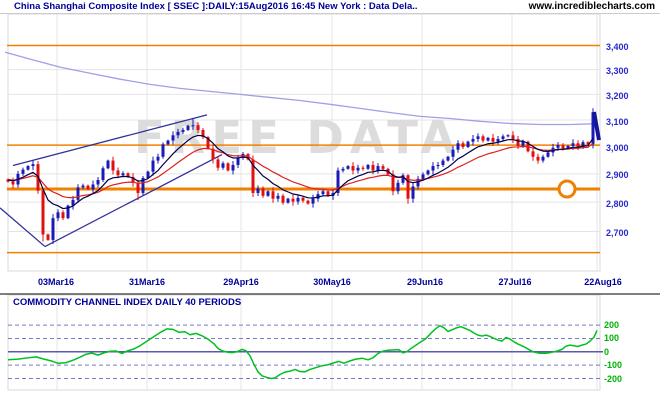 The width and height of the screenshot is (660, 400). I want to click on price-axis-label: 3,100, so click(617, 121).